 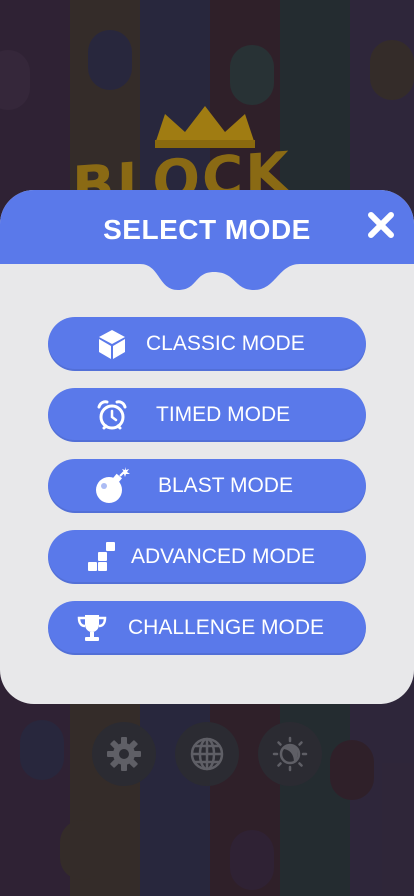 What do you see at coordinates (205, 127) in the screenshot?
I see `crown-icon` at bounding box center [205, 127].